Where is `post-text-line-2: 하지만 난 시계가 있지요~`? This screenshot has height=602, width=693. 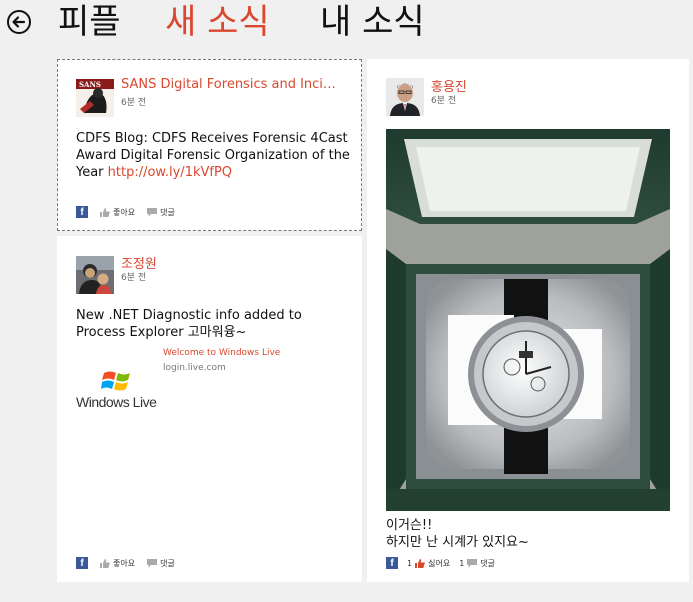 post-text-line-2: 하지만 난 시계가 있지요~ is located at coordinates (457, 542).